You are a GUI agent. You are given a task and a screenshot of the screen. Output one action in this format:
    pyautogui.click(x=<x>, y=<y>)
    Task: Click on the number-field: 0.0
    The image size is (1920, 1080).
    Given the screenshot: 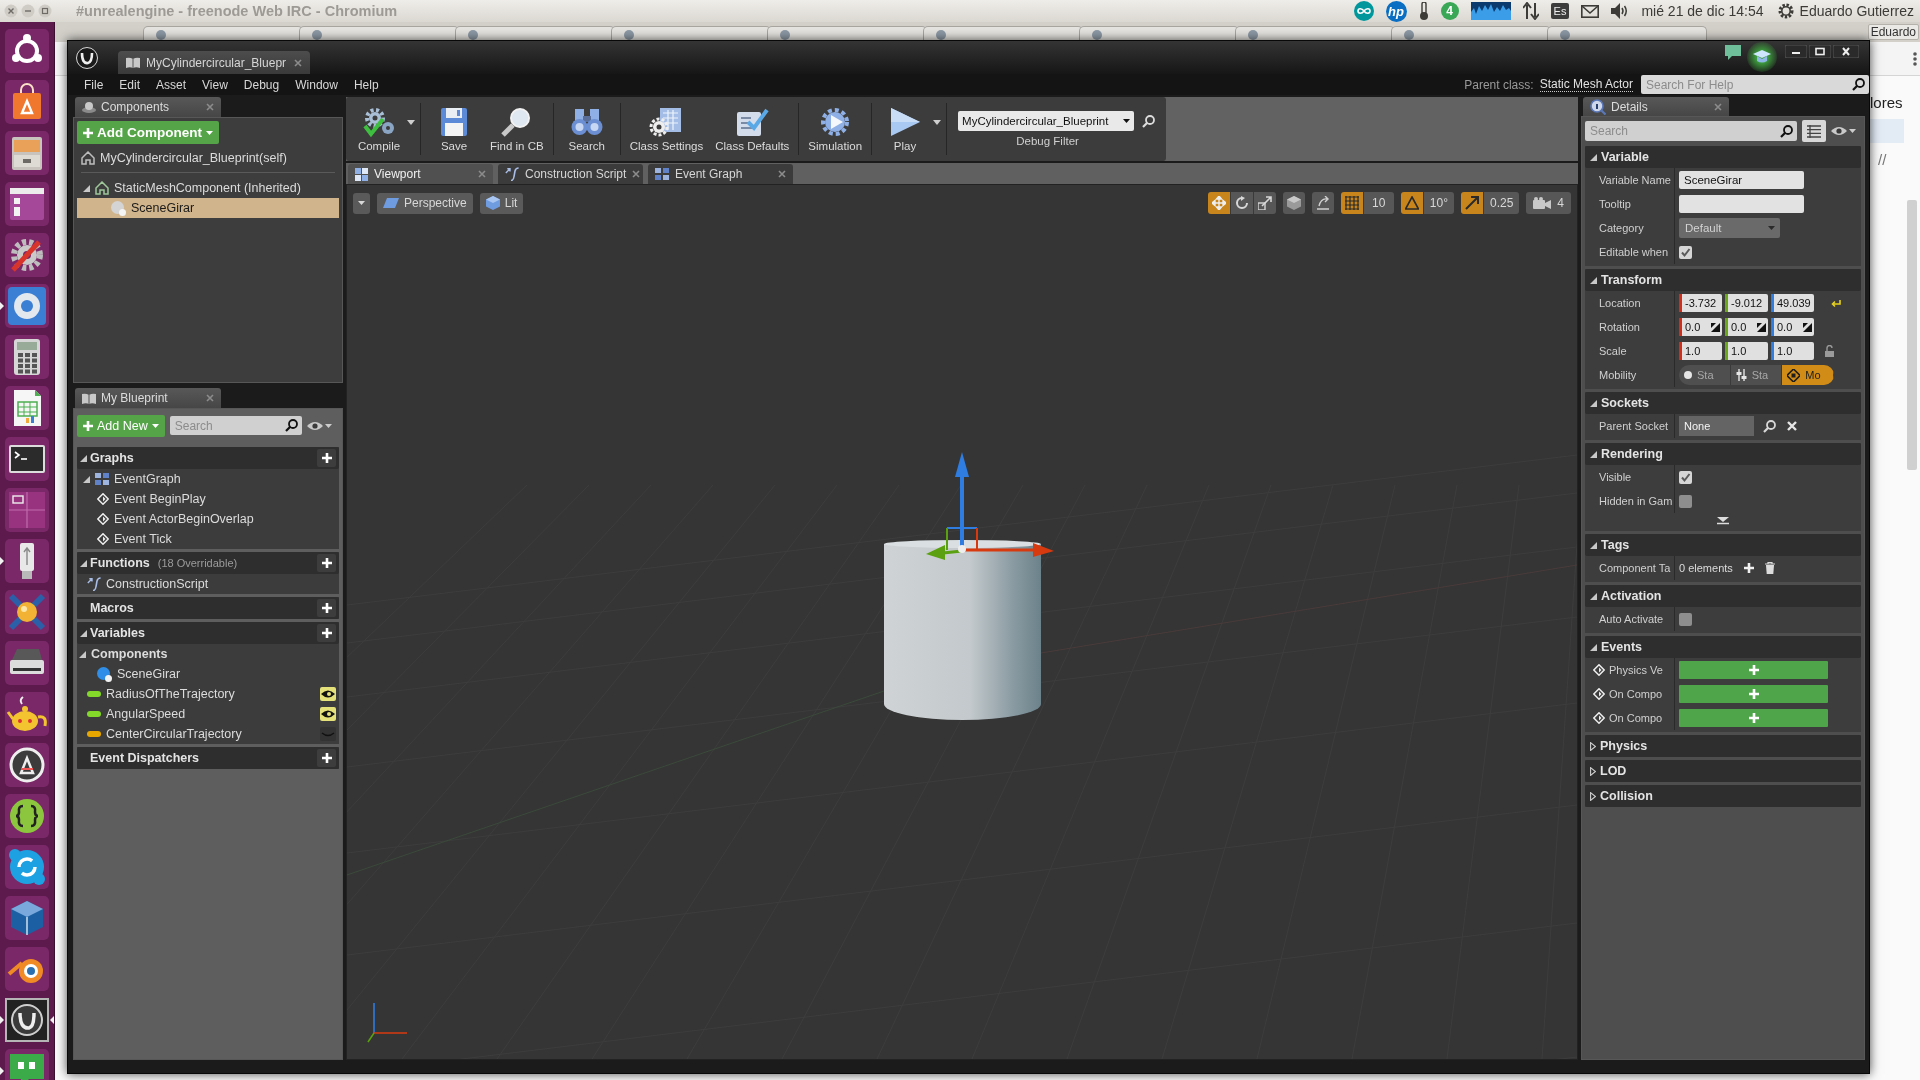 What is the action you would take?
    pyautogui.click(x=1792, y=327)
    